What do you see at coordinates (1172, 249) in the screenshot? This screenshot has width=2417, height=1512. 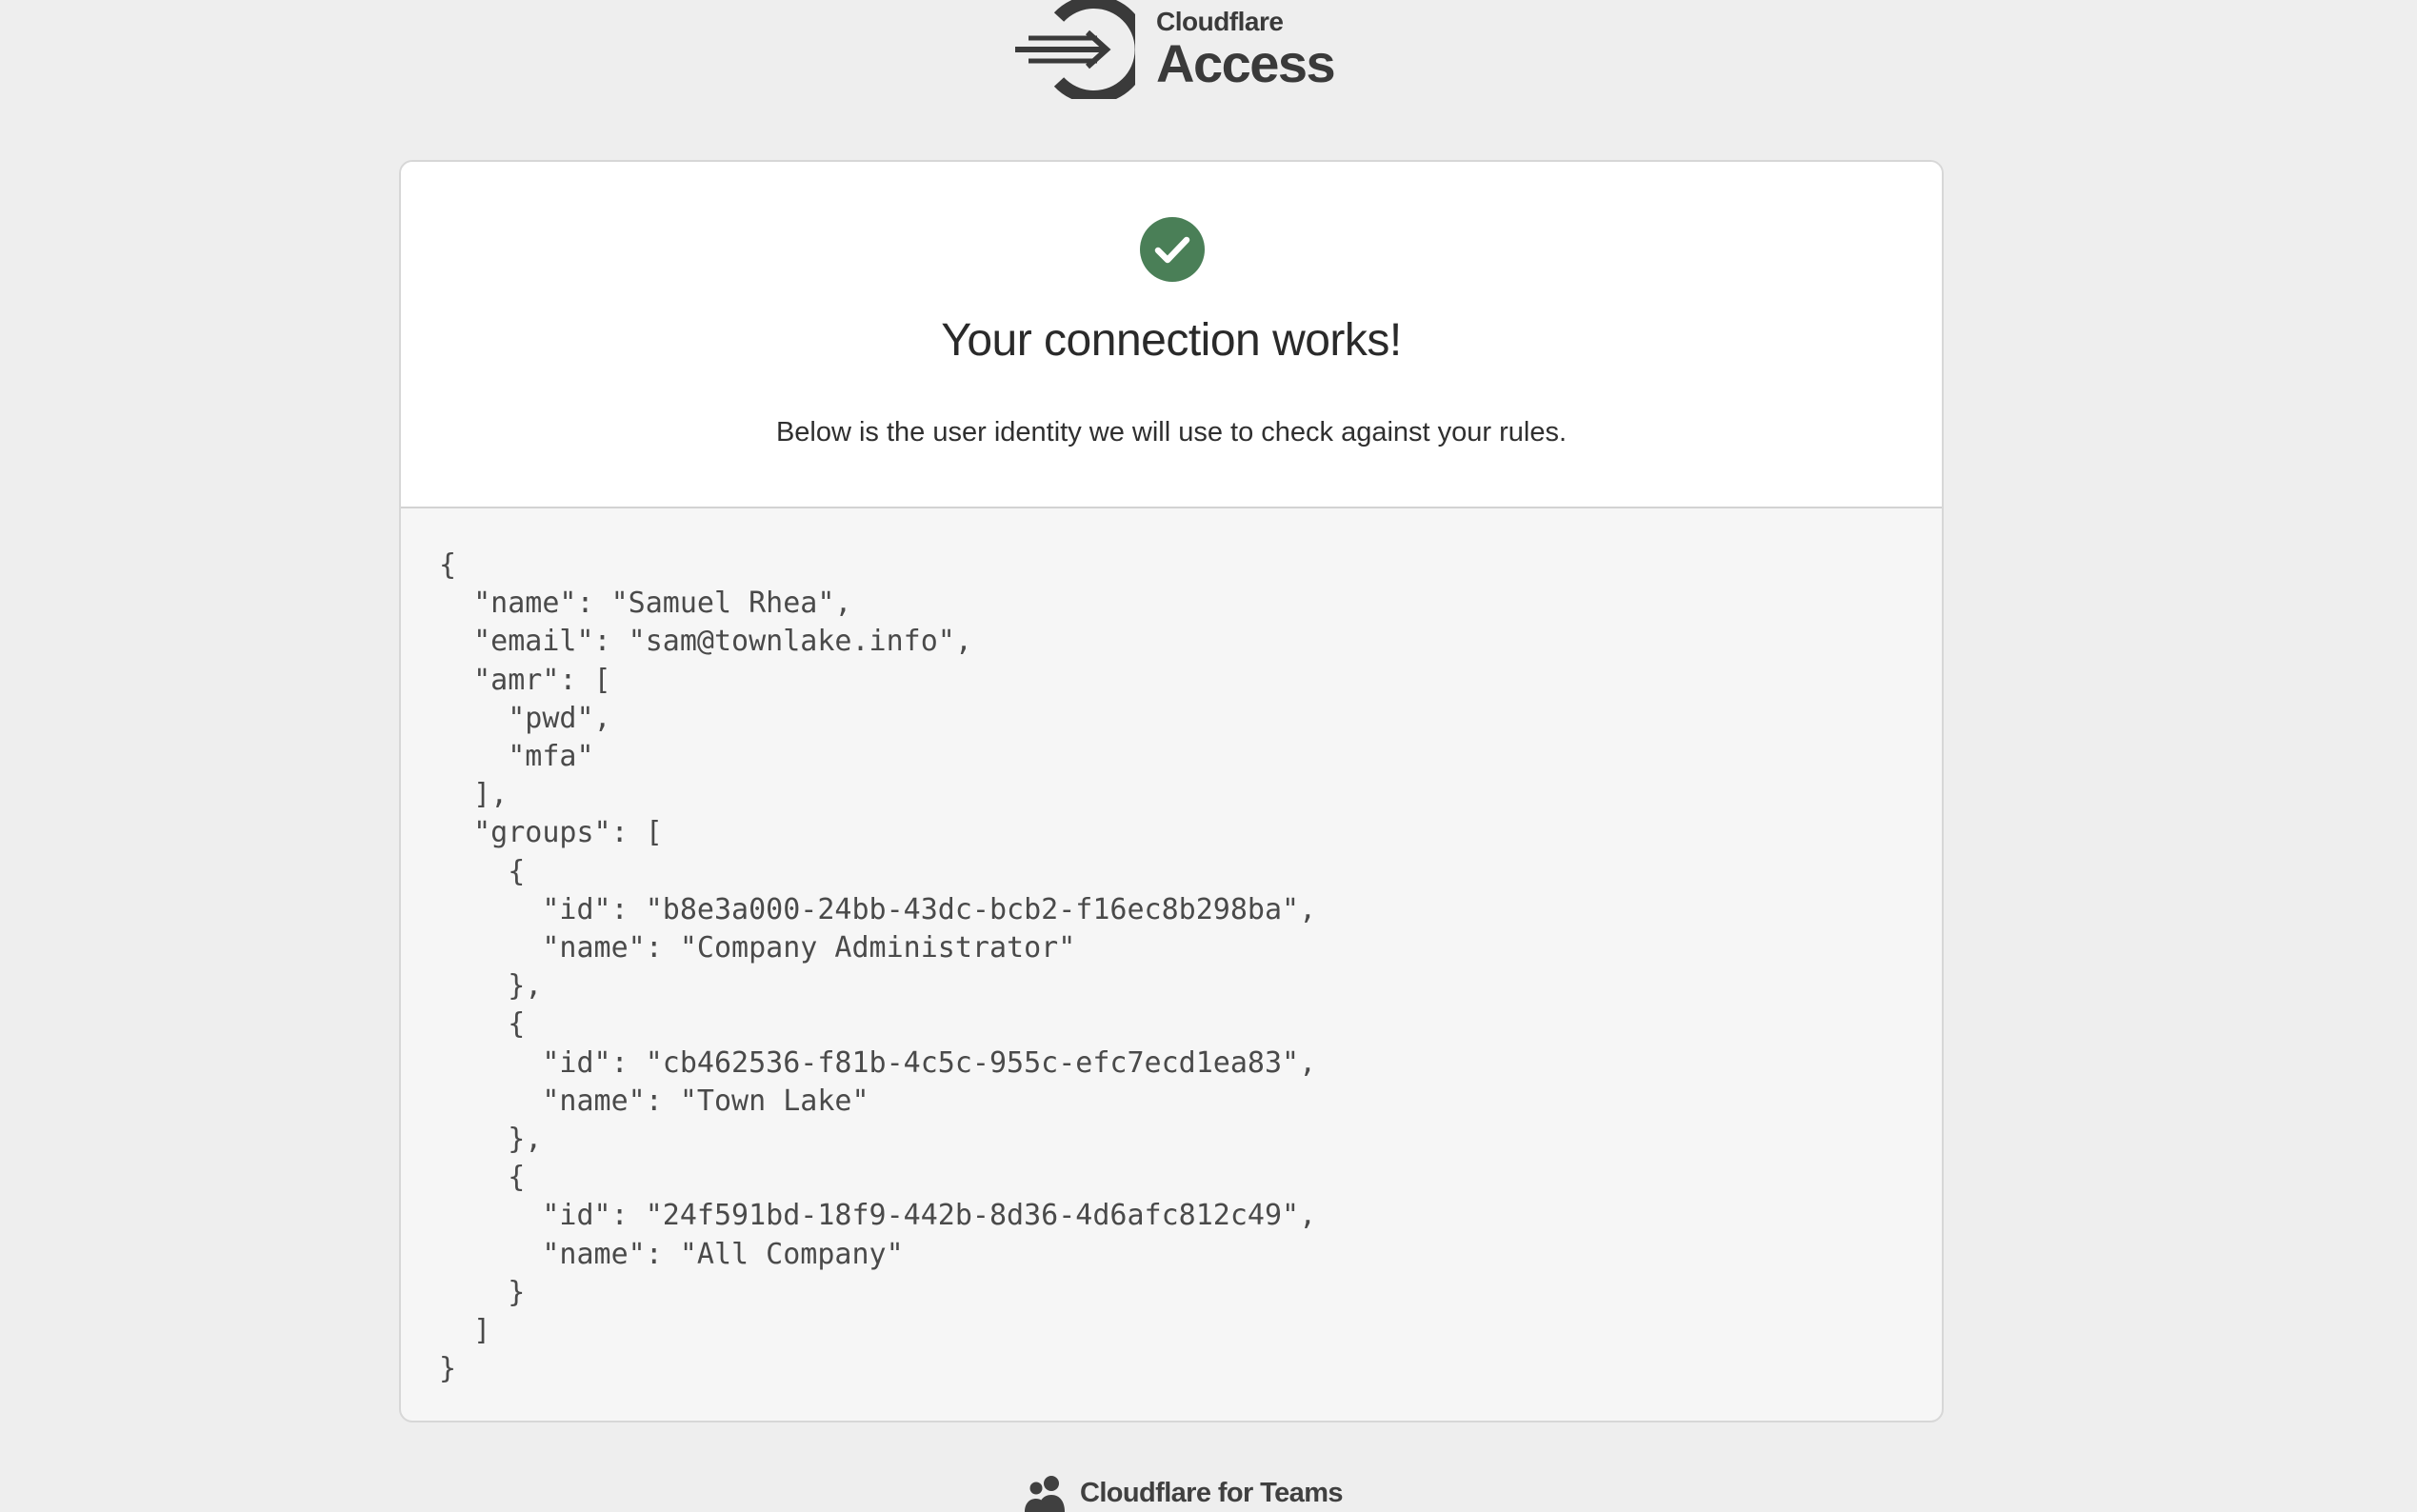 I see `check-circle-icon` at bounding box center [1172, 249].